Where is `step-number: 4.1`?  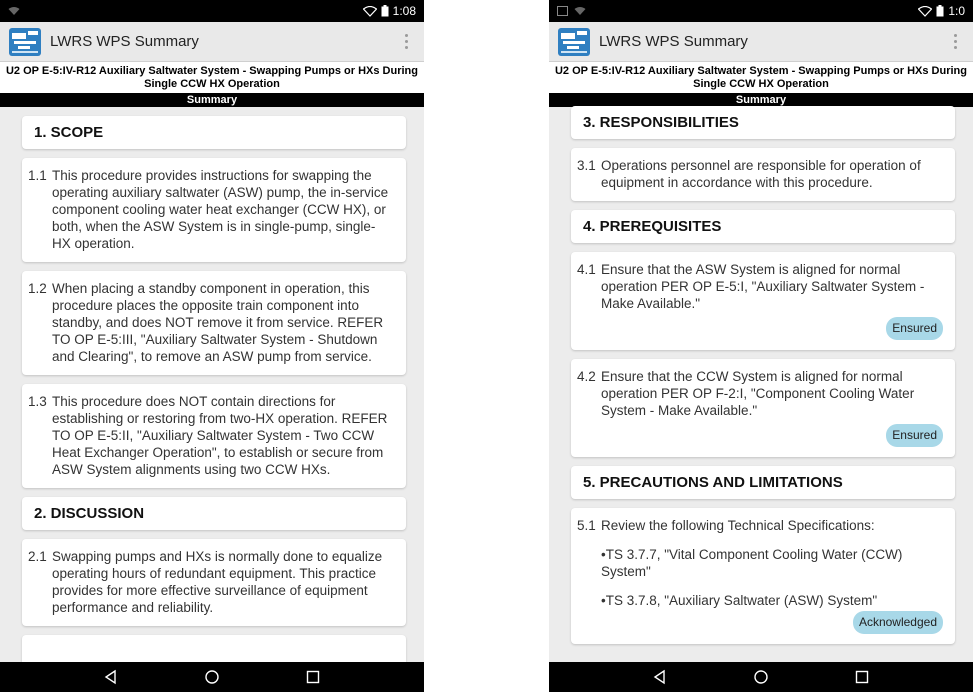
step-number: 4.1 is located at coordinates (586, 269).